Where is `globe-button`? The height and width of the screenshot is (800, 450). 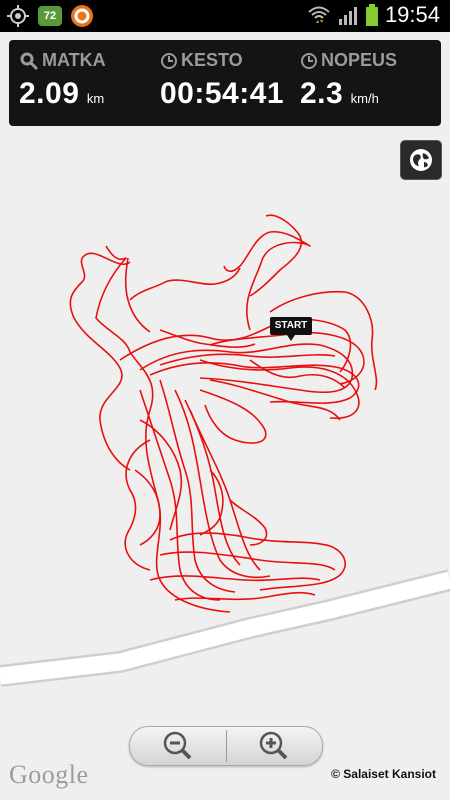 globe-button is located at coordinates (421, 160).